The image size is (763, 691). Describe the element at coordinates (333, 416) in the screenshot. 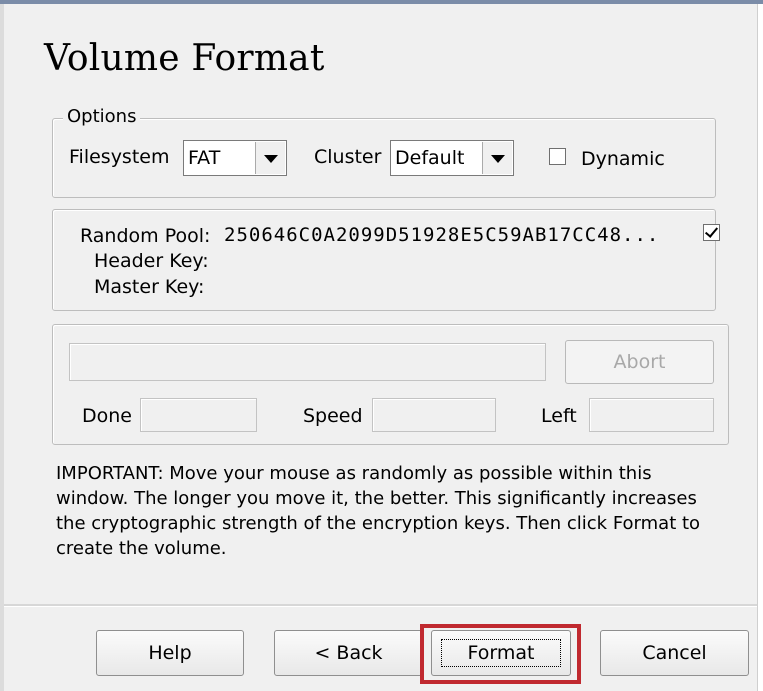

I see `speed-label: Speed` at that location.